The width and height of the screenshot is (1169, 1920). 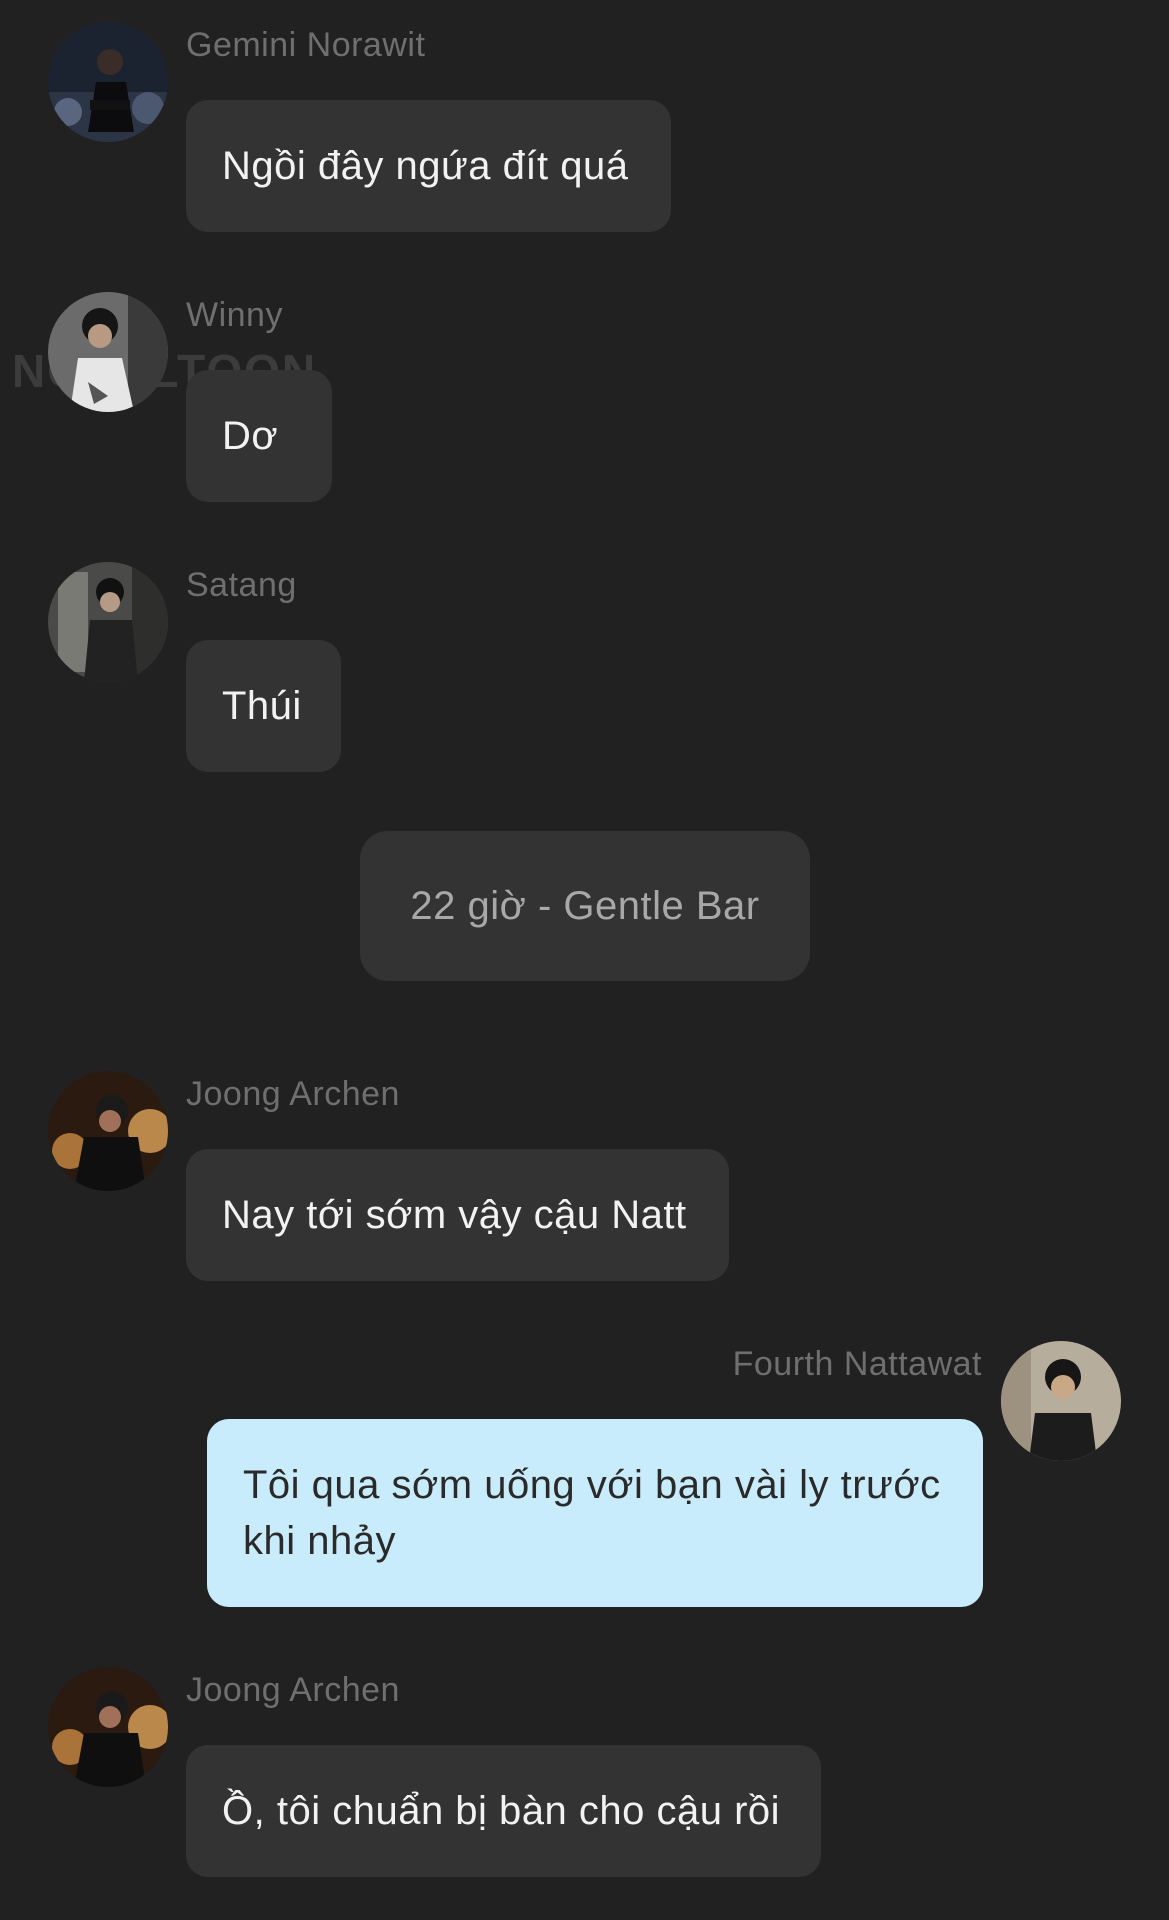 What do you see at coordinates (263, 706) in the screenshot?
I see `message-bubble: Thúi` at bounding box center [263, 706].